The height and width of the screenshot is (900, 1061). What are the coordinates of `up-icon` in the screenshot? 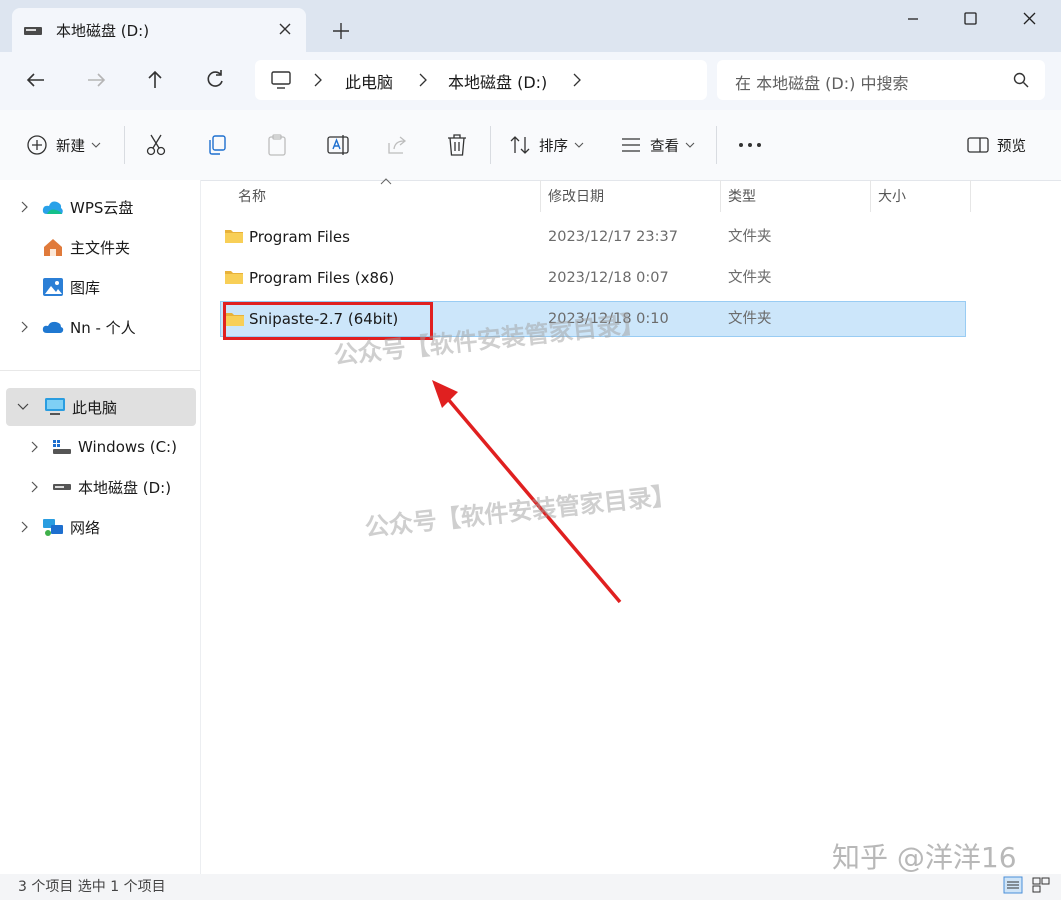 It's located at (155, 80).